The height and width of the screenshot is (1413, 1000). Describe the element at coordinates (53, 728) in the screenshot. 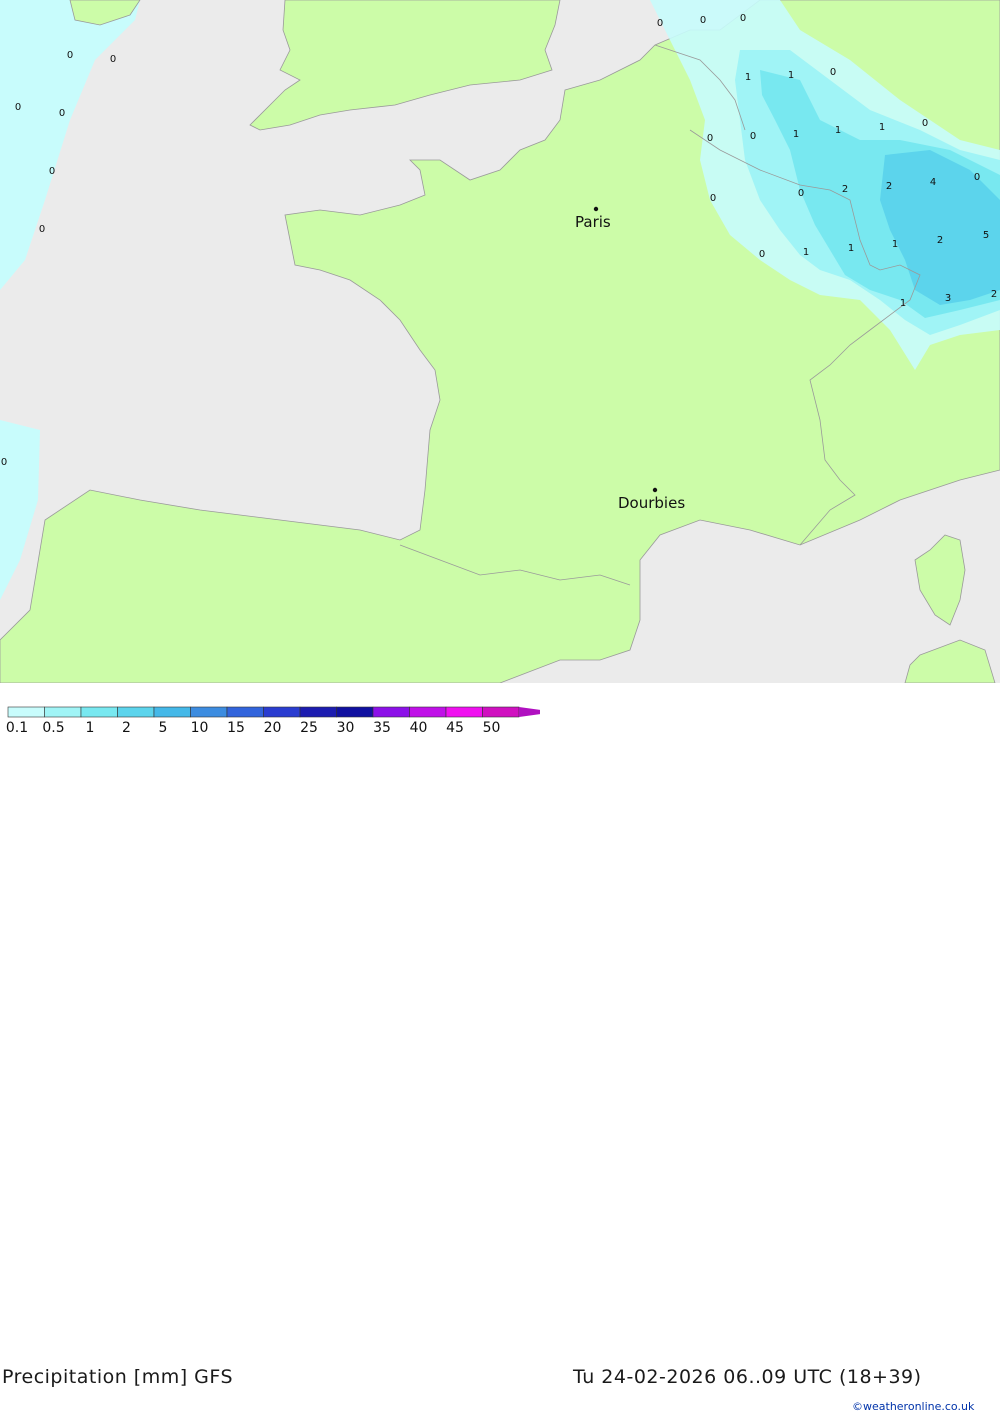

I see `color-tick-label: 0.5` at that location.